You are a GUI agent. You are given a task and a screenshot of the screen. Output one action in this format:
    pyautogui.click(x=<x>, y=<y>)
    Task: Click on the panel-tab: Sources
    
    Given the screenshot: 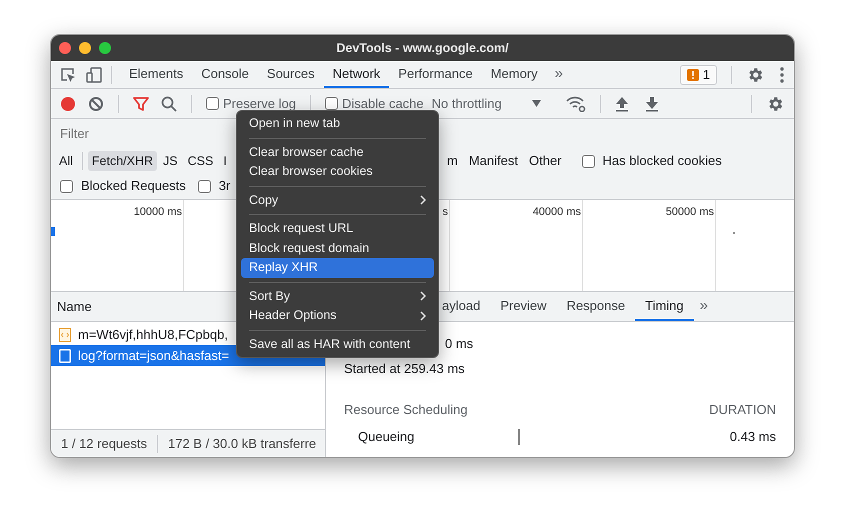 What is the action you would take?
    pyautogui.click(x=291, y=74)
    